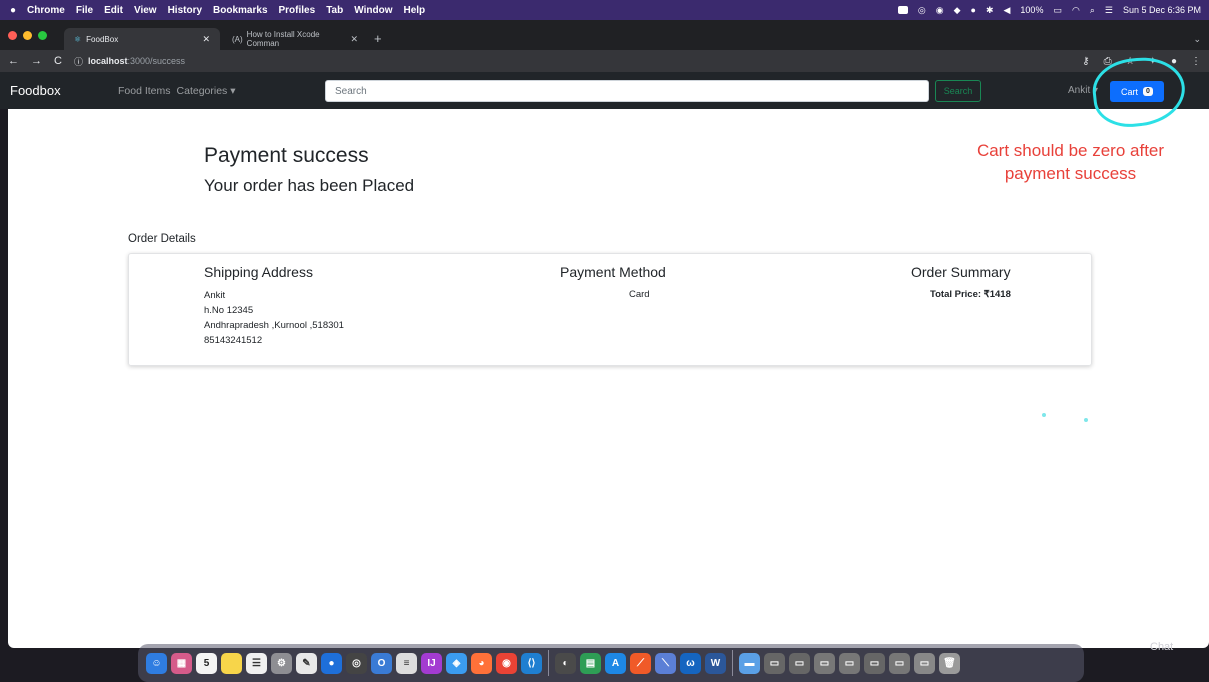 Image resolution: width=1209 pixels, height=682 pixels. Describe the element at coordinates (331, 663) in the screenshot. I see `app-icon: ●` at that location.